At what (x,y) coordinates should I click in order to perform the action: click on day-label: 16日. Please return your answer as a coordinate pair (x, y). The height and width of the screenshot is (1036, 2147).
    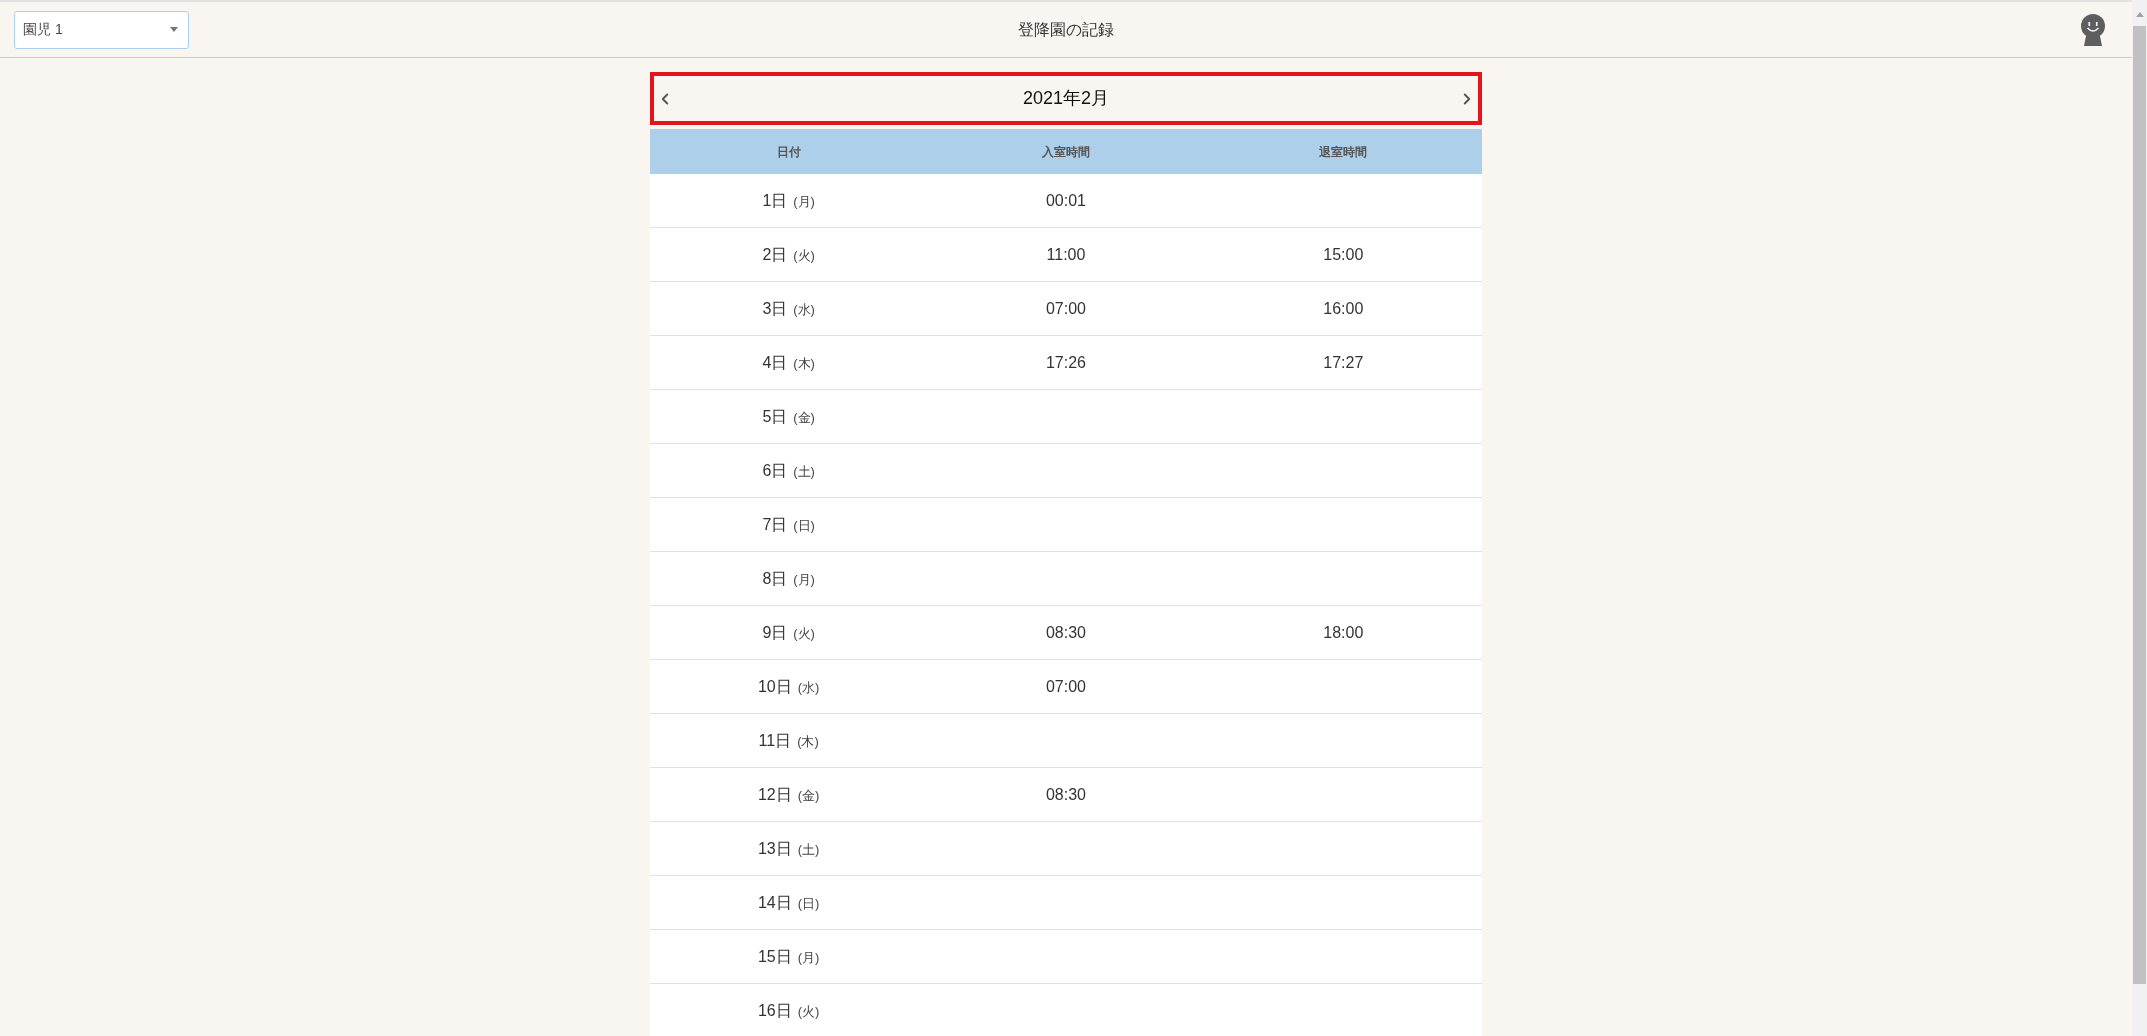
    Looking at the image, I should click on (774, 1010).